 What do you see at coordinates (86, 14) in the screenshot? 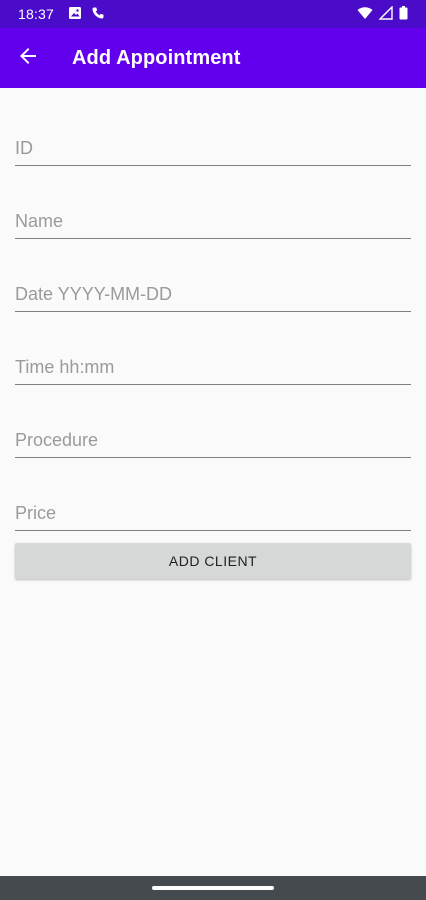
I see `status-left-icons` at bounding box center [86, 14].